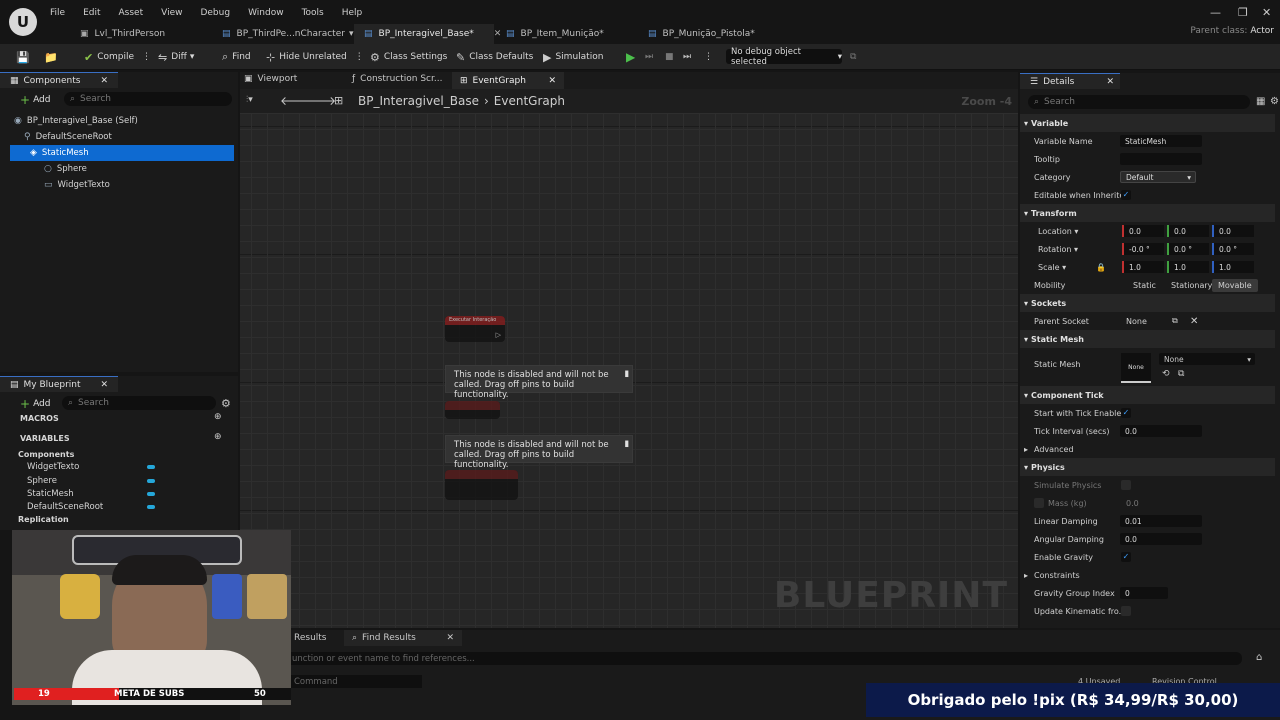 This screenshot has width=1280, height=720. What do you see at coordinates (1126, 611) in the screenshot?
I see `update-kinematic-checkbox` at bounding box center [1126, 611].